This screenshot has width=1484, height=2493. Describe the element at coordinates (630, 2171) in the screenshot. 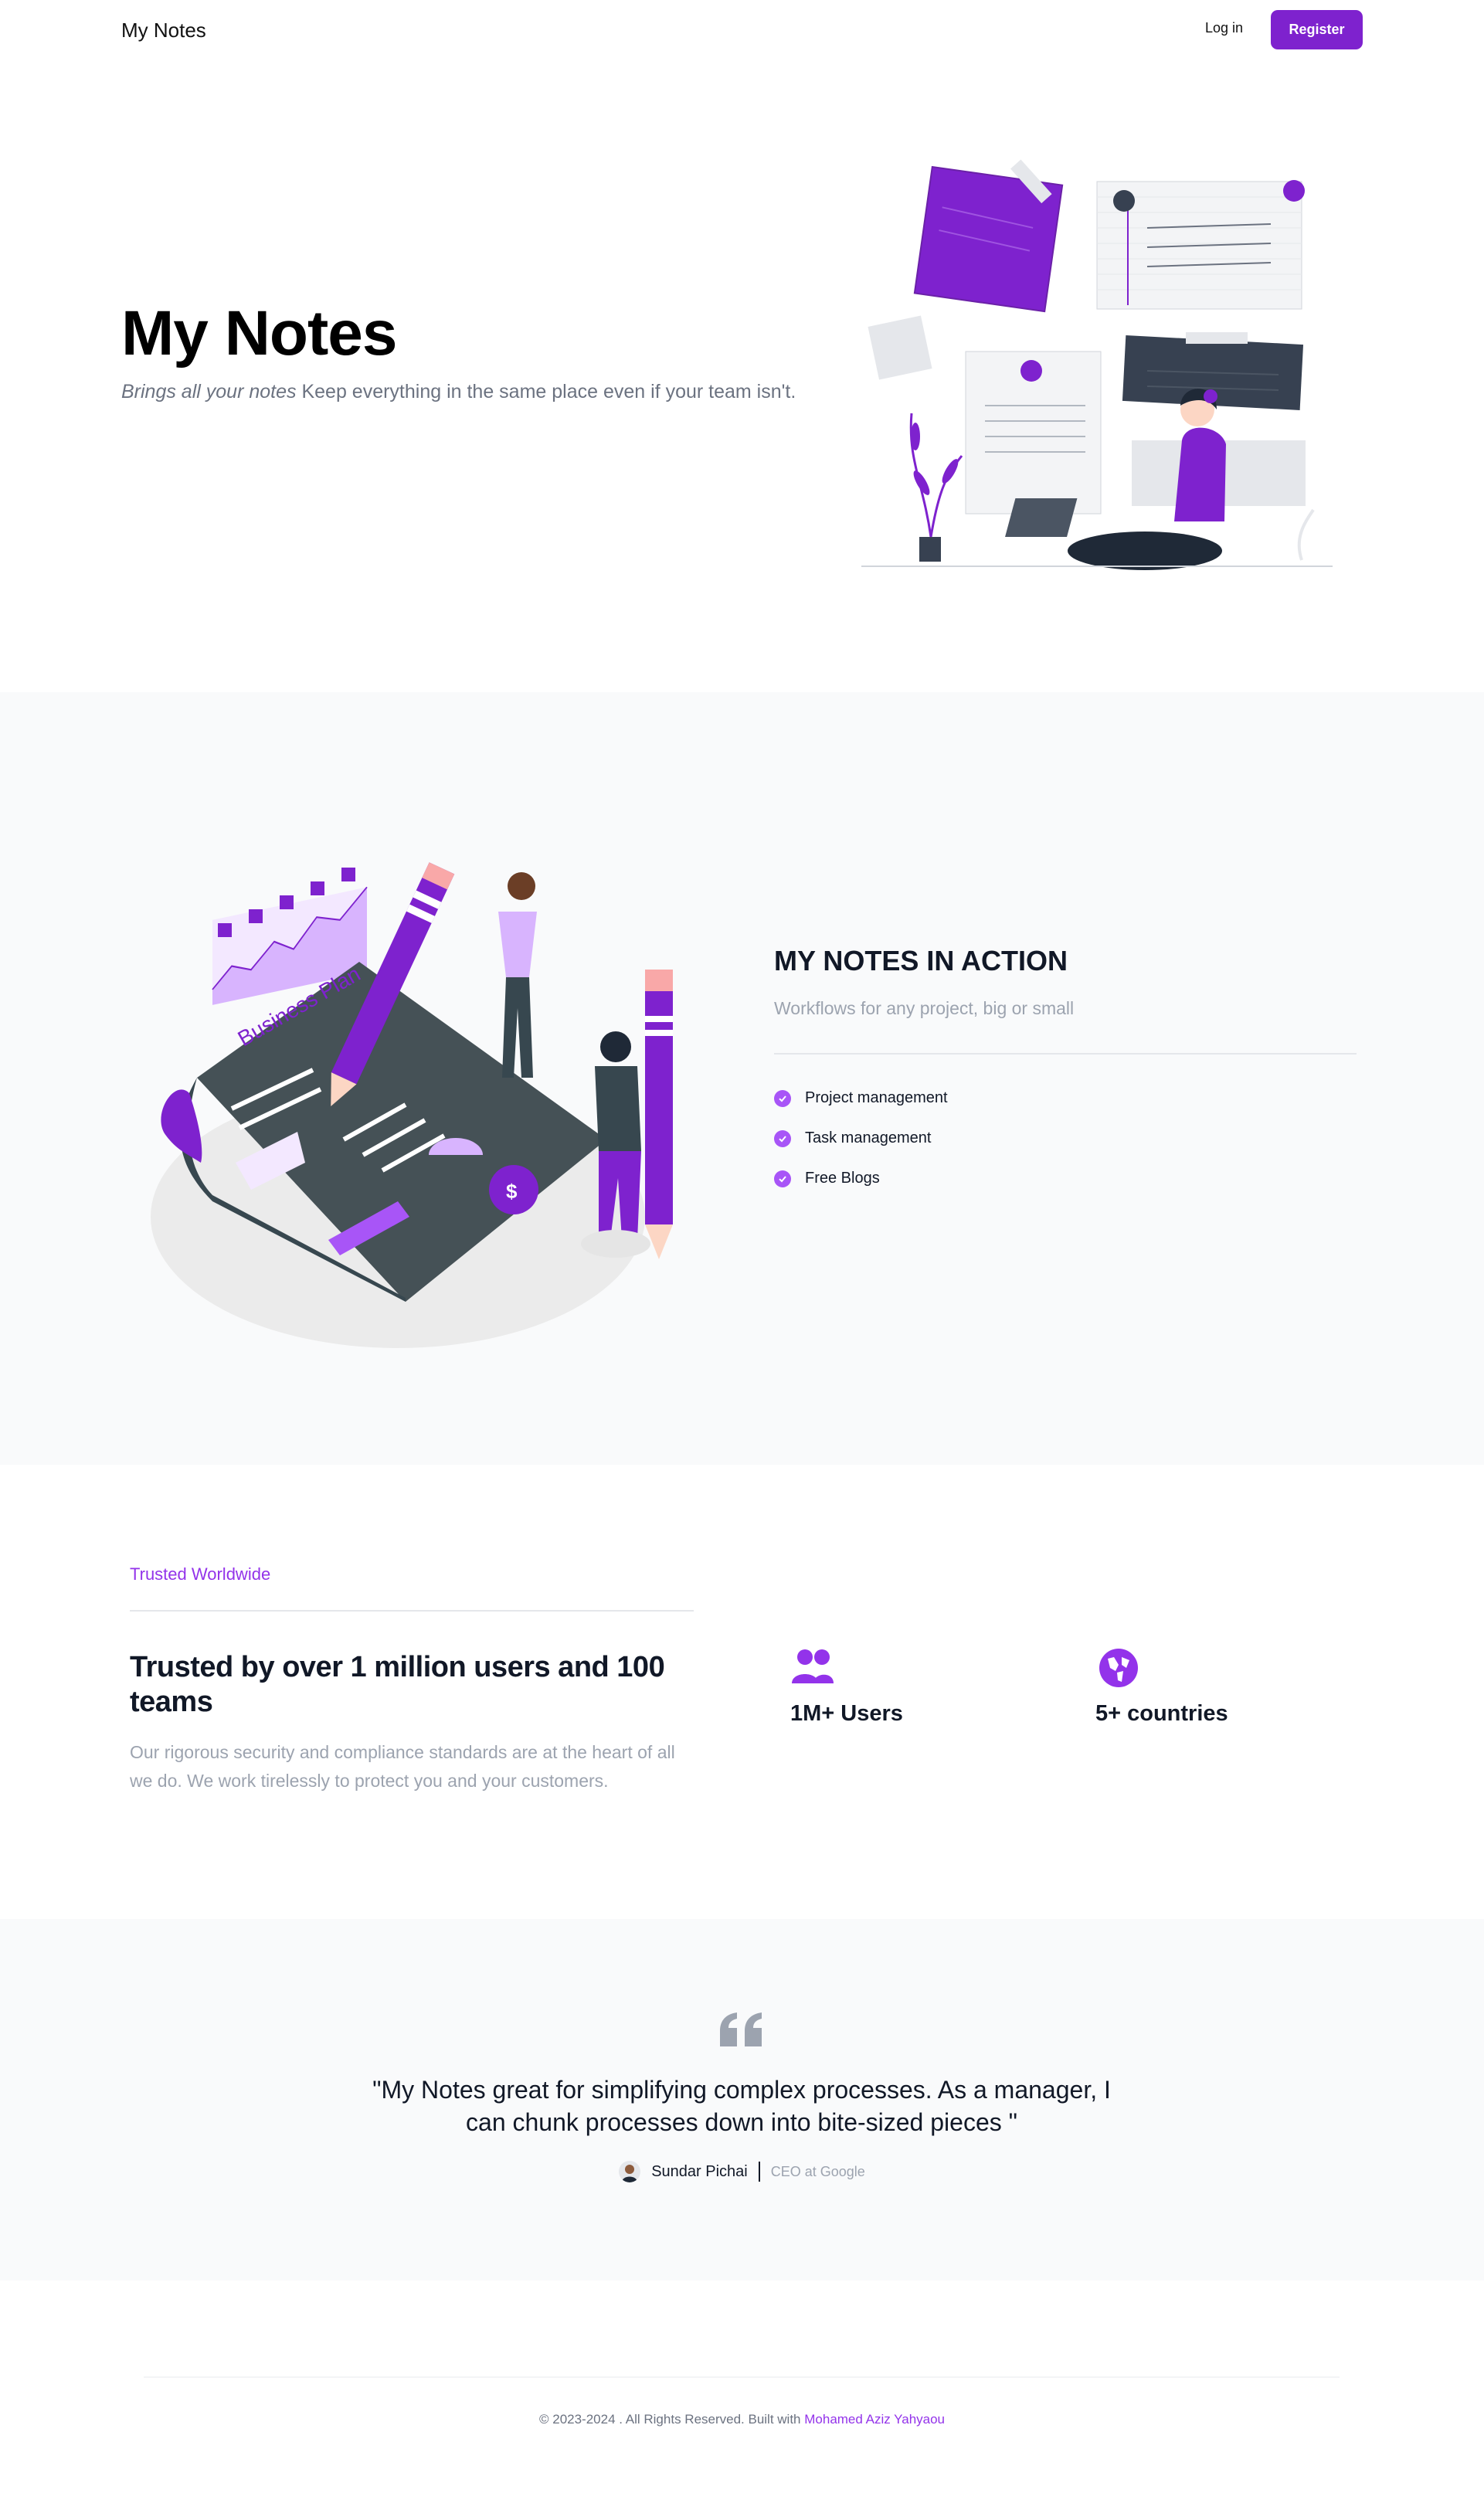

I see `avatar` at that location.